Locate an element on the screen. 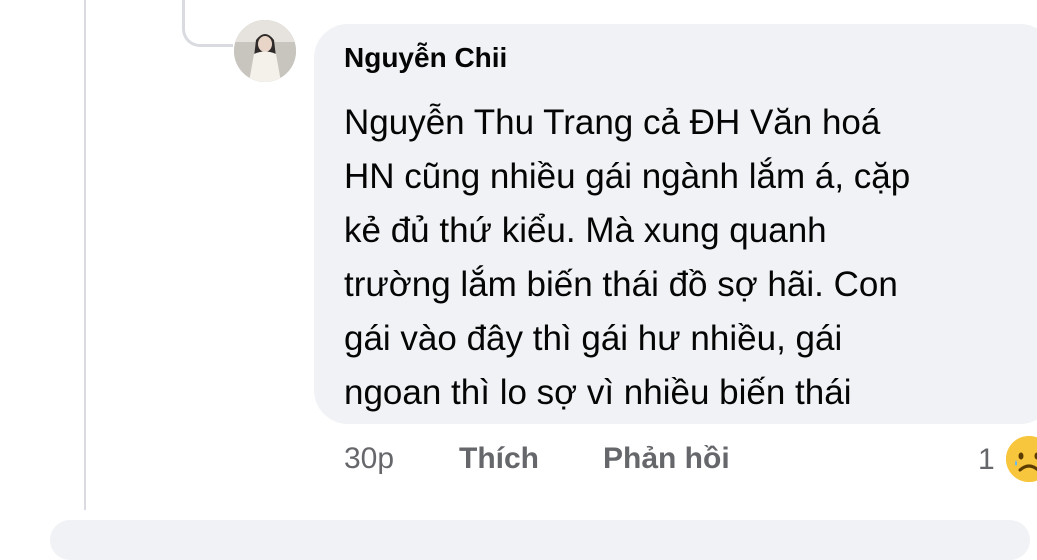  comment-text-line: trường lắm biến thái đồ sợ hãi. Con is located at coordinates (679, 285).